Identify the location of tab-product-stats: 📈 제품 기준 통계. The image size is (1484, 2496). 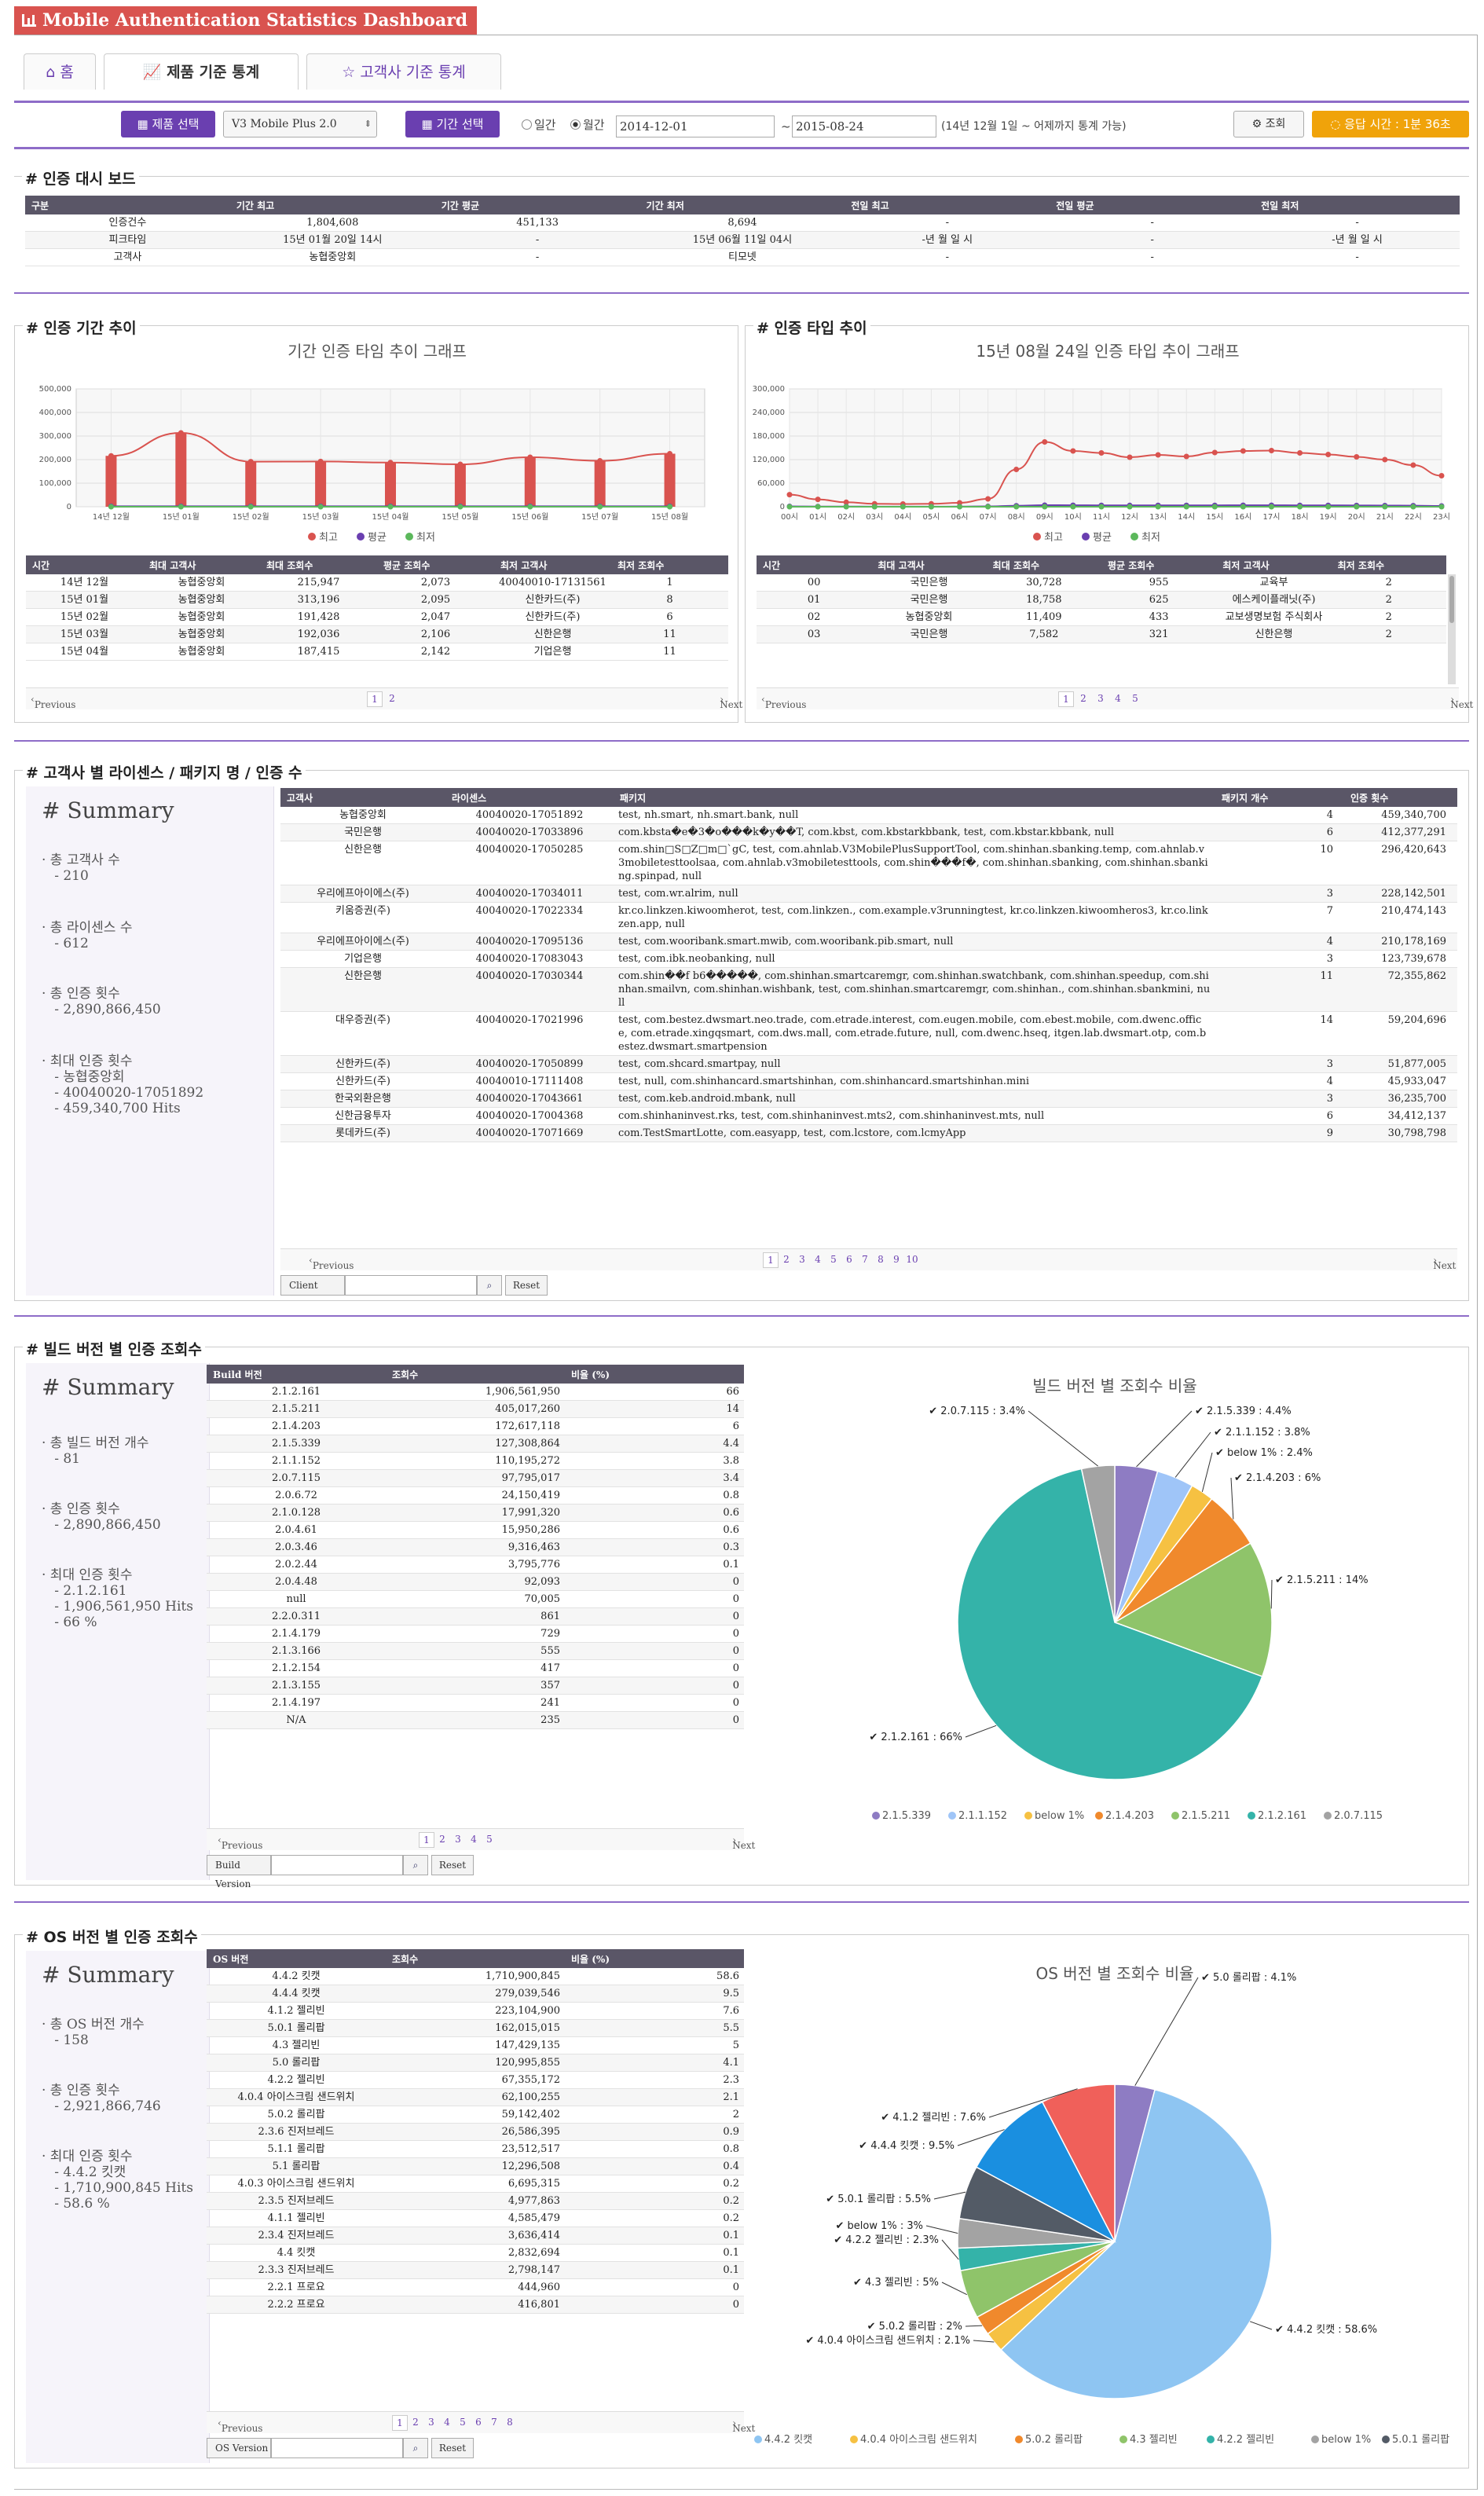
(201, 71).